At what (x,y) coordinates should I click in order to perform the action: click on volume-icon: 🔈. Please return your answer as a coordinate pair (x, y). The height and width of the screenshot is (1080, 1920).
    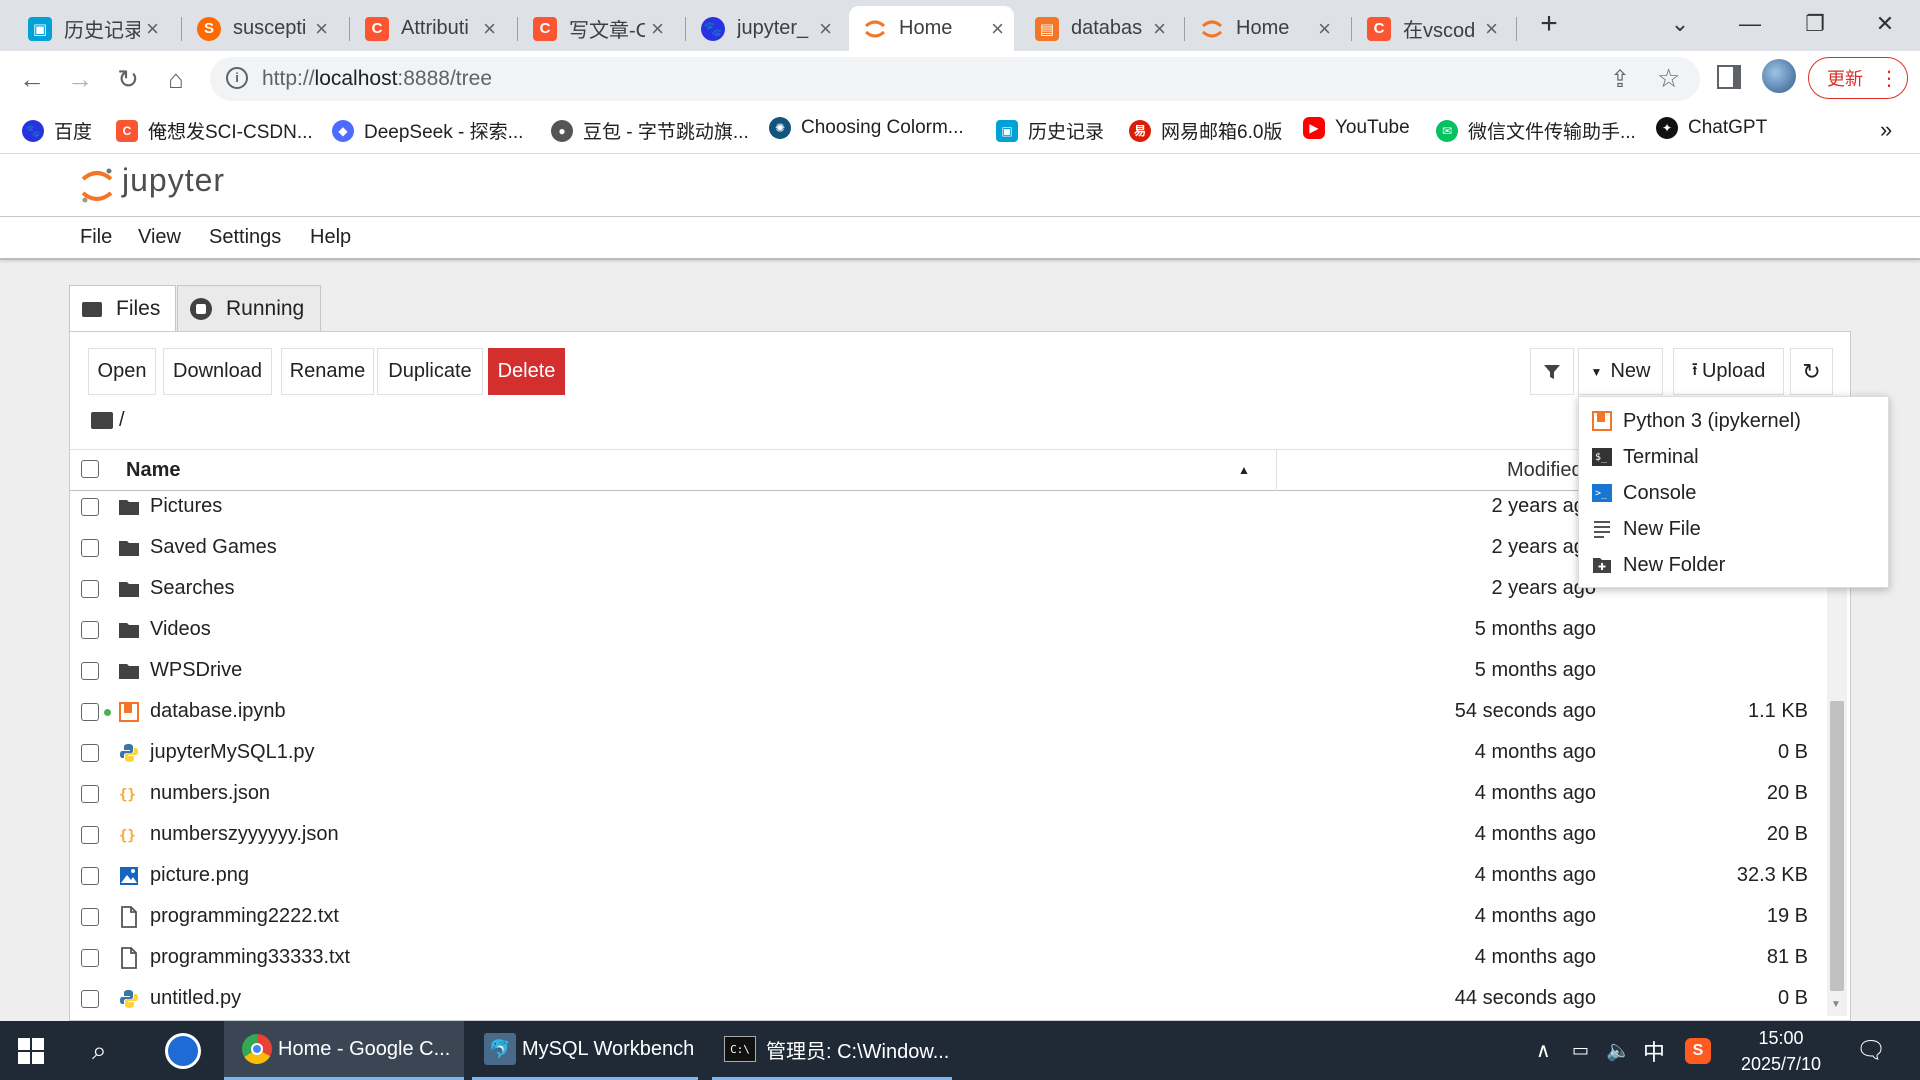
    Looking at the image, I should click on (1618, 1050).